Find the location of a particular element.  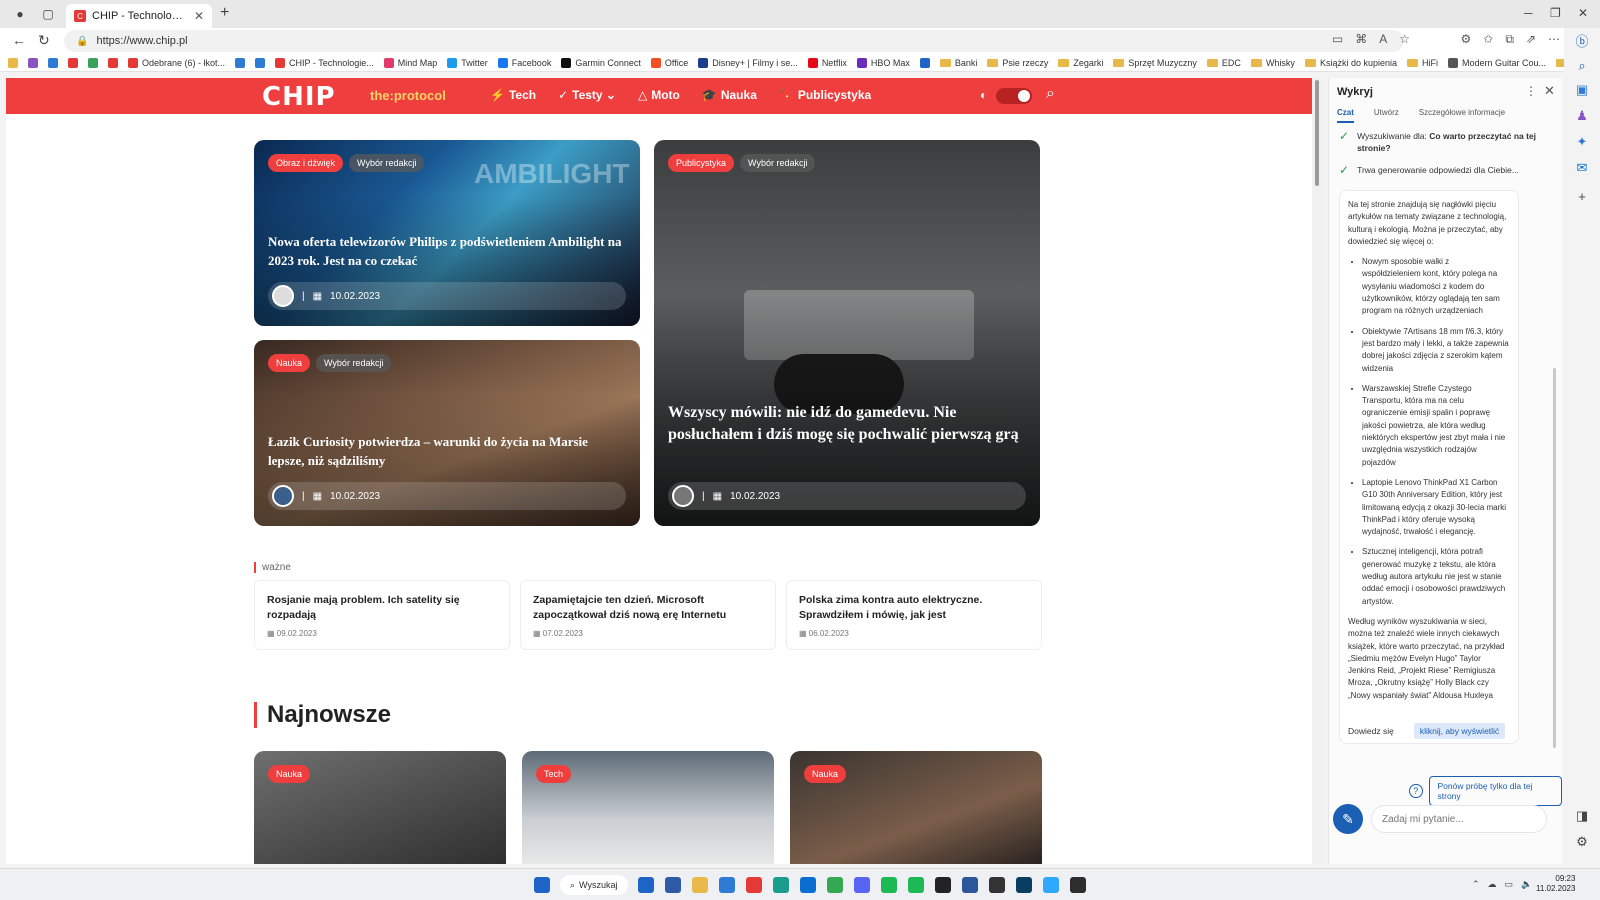

favorite-item: Twitter is located at coordinates (467, 62).